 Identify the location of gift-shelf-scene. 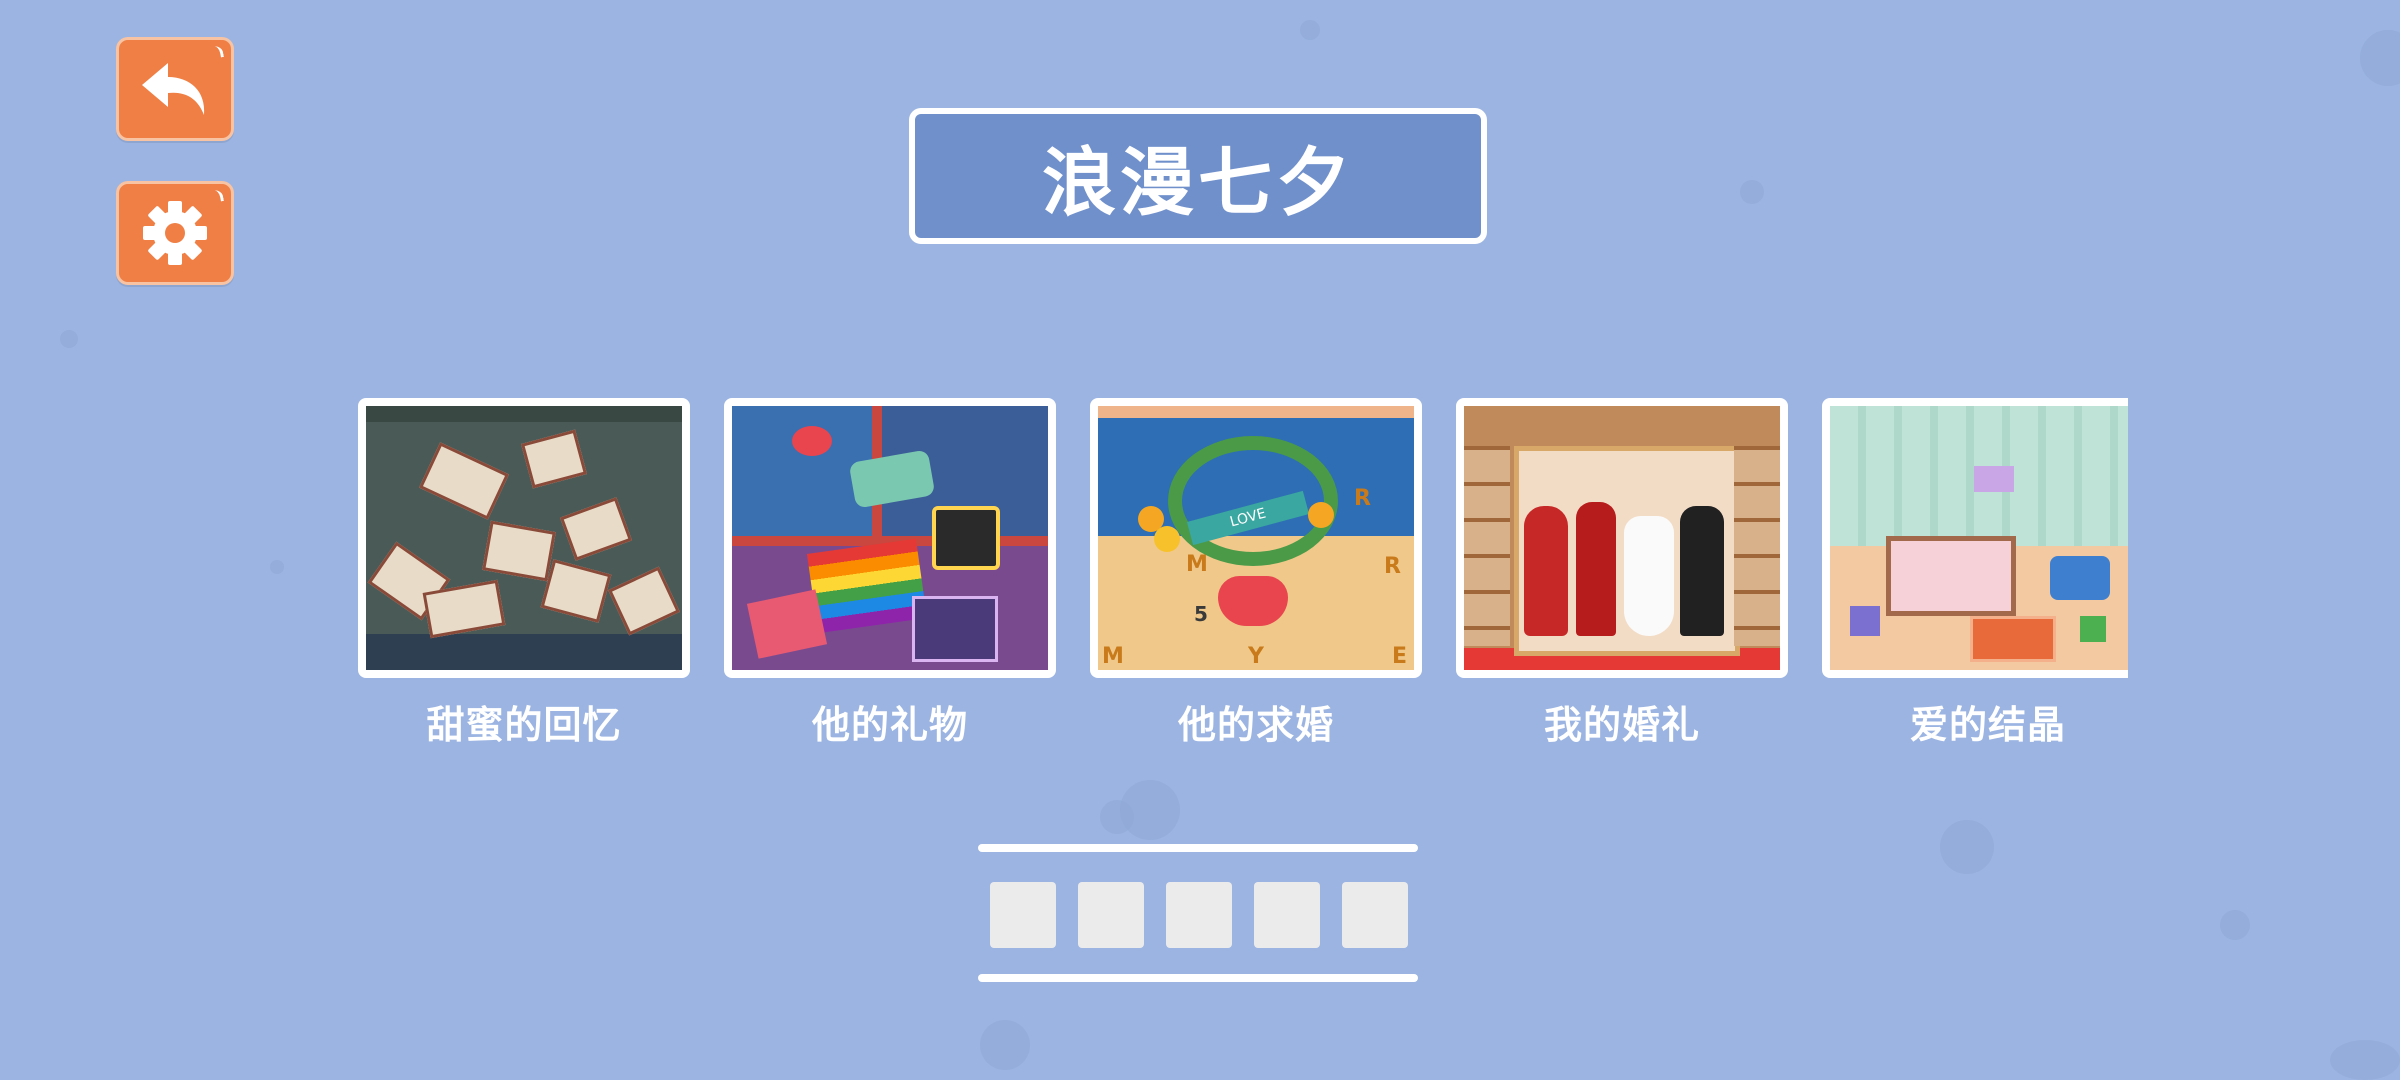
(890, 538).